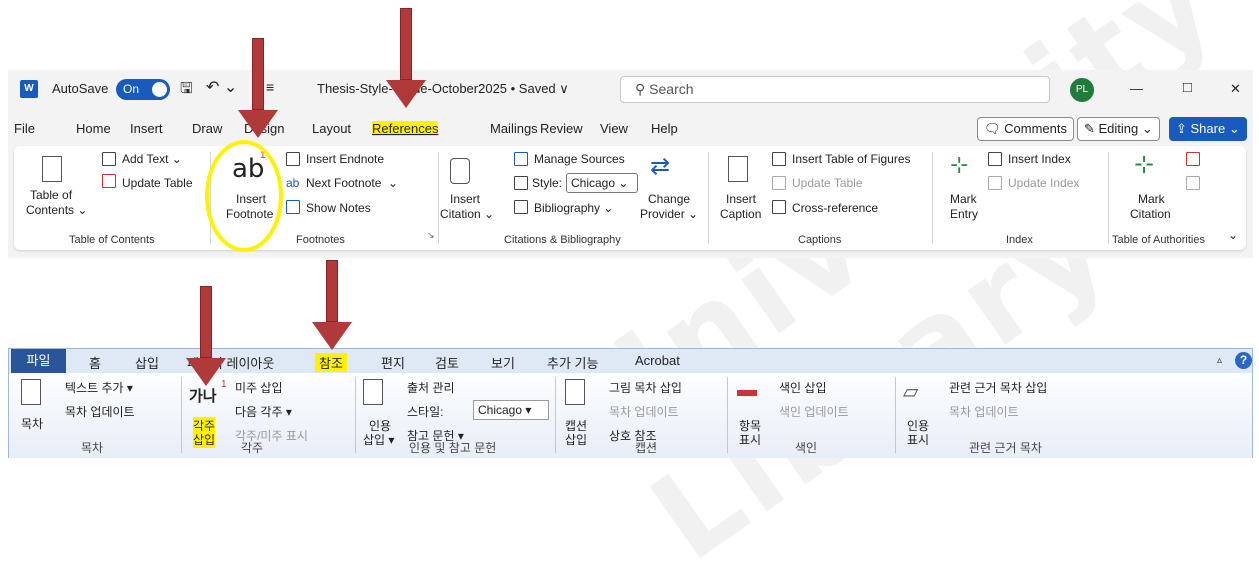  I want to click on show-notes-button: Show Notes, so click(338, 208).